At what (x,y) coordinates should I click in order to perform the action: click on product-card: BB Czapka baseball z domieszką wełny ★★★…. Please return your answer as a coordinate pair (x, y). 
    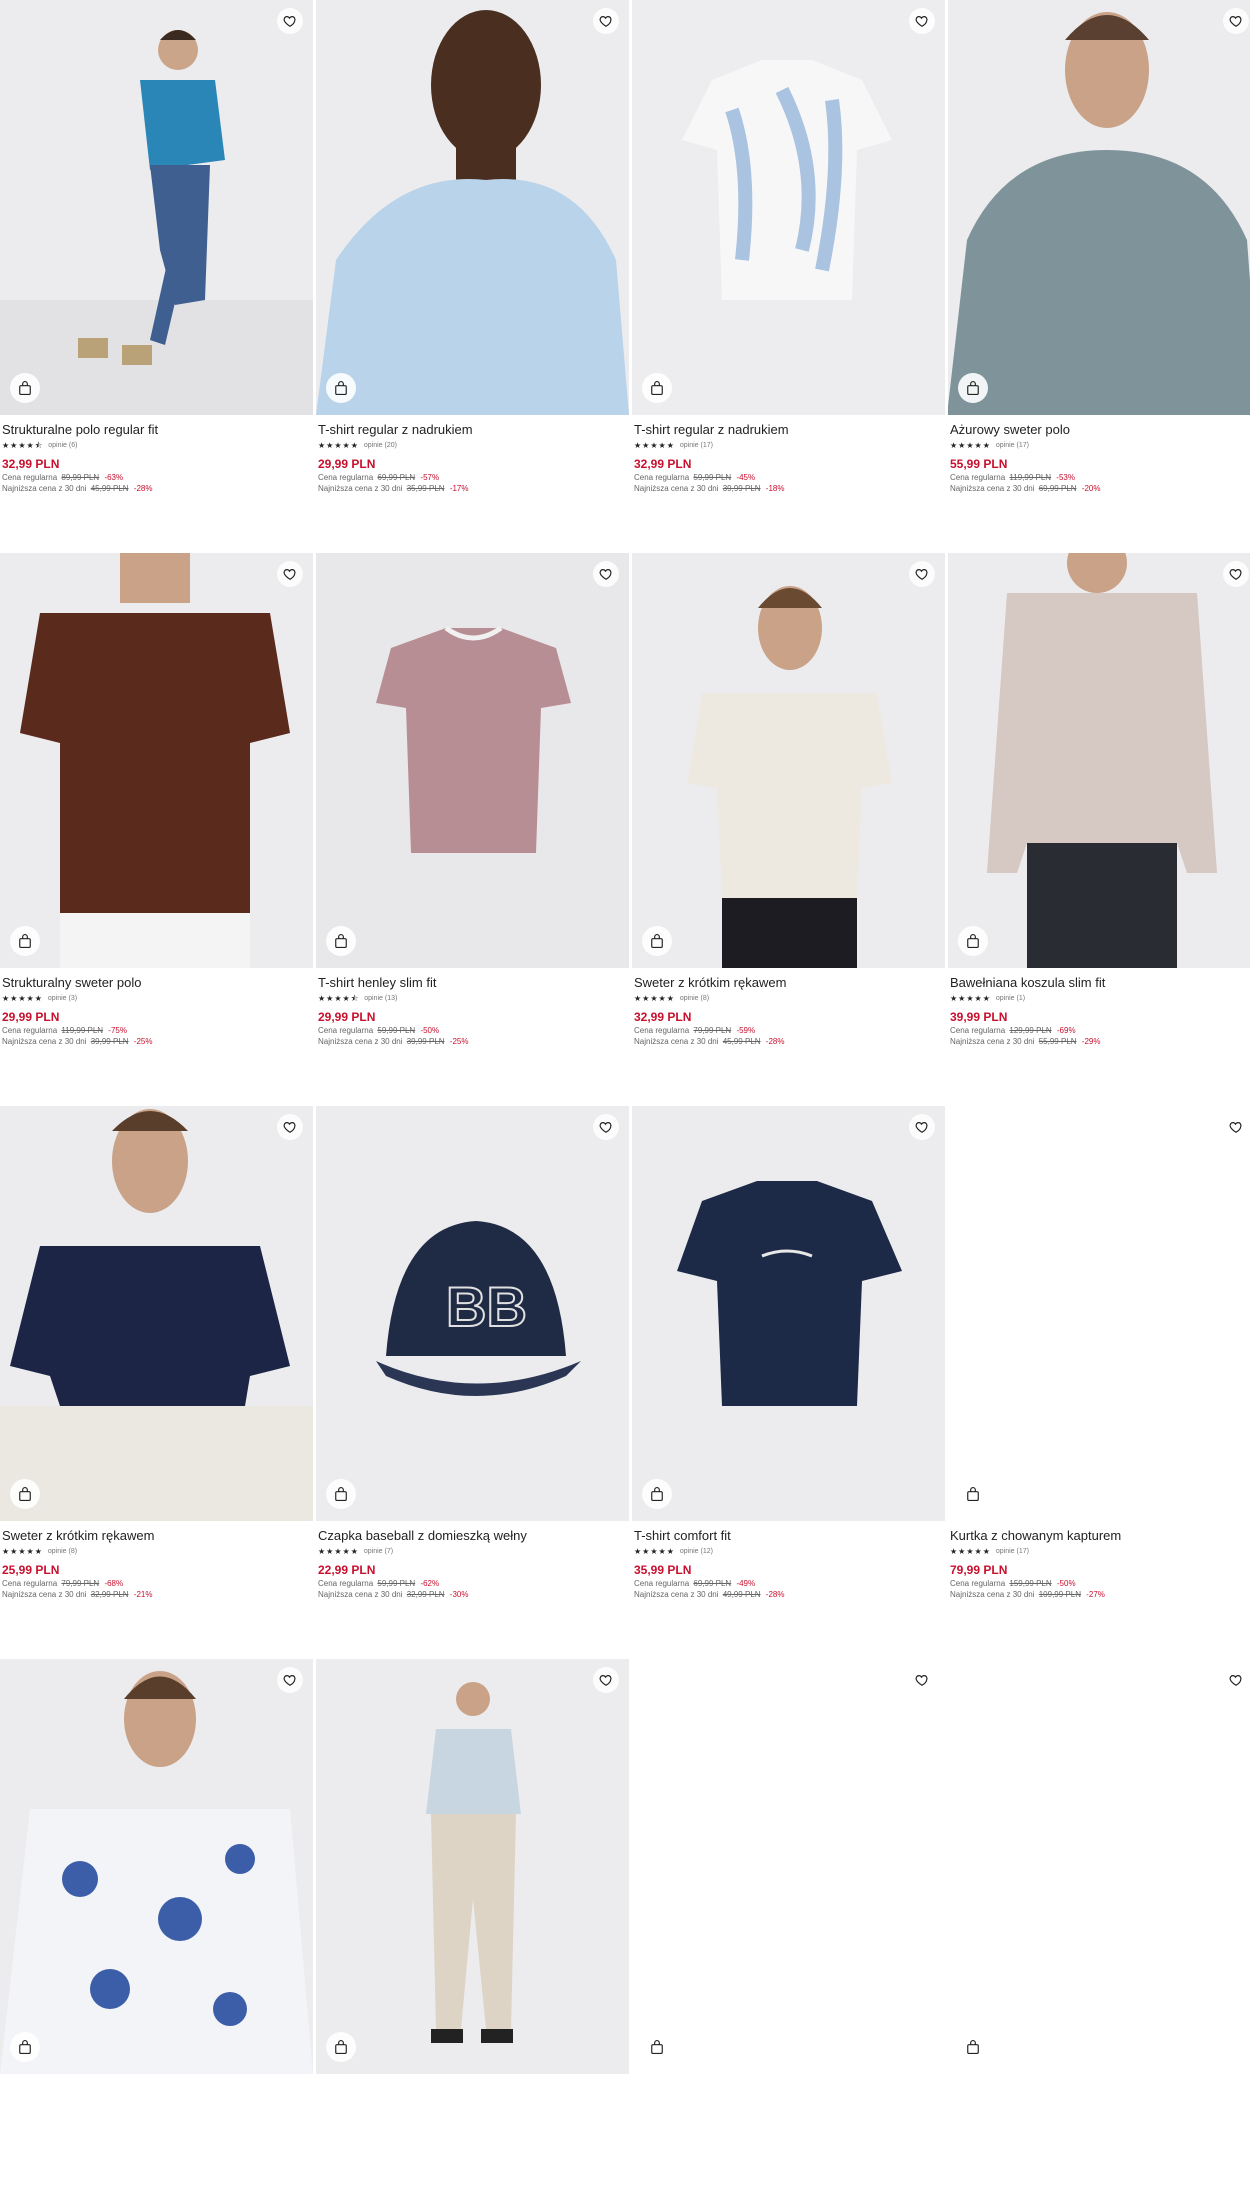
    Looking at the image, I should click on (472, 1382).